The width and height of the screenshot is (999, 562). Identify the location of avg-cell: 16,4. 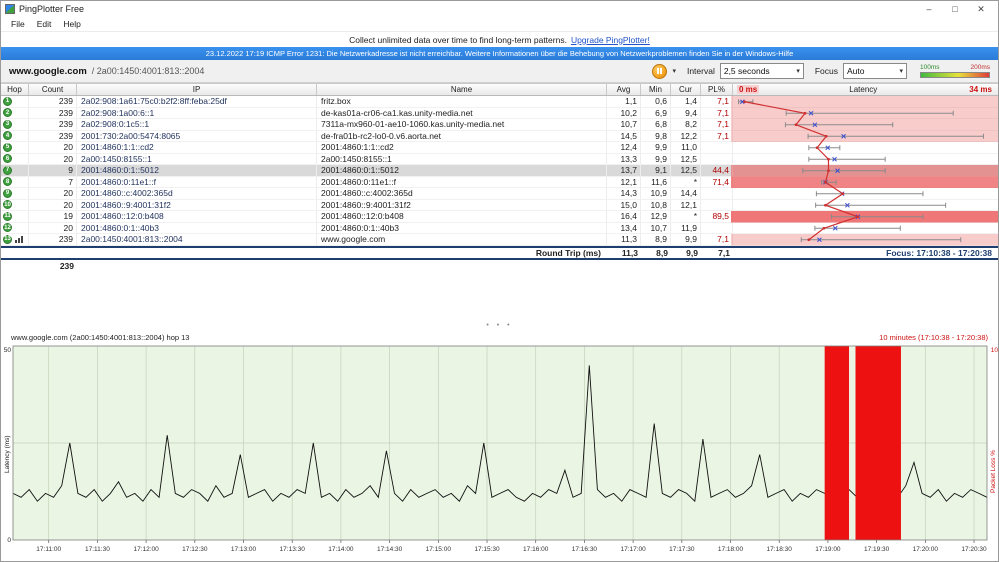
(624, 216).